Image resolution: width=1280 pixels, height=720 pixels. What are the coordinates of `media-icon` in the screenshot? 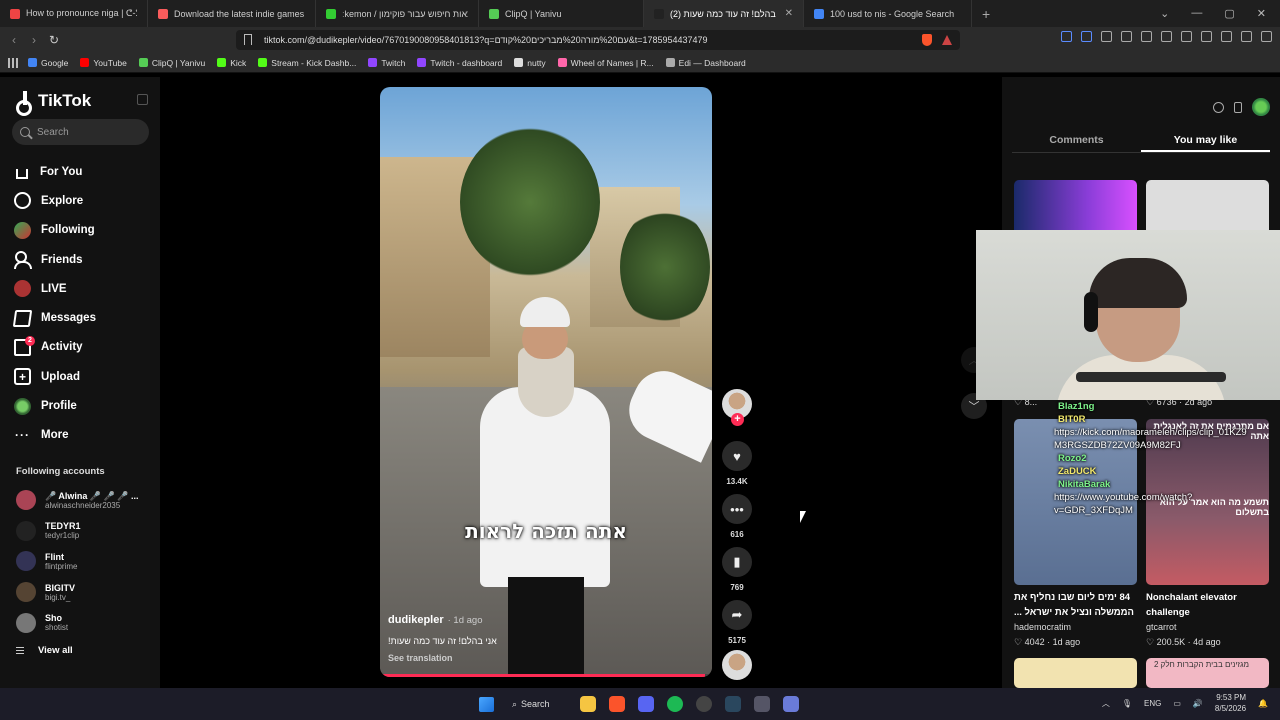 It's located at (1166, 36).